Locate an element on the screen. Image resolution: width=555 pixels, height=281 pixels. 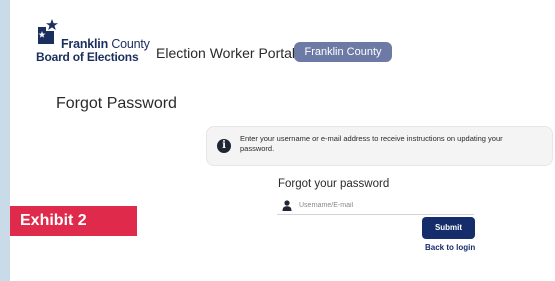
back-to-login-link: Back to login is located at coordinates (450, 247).